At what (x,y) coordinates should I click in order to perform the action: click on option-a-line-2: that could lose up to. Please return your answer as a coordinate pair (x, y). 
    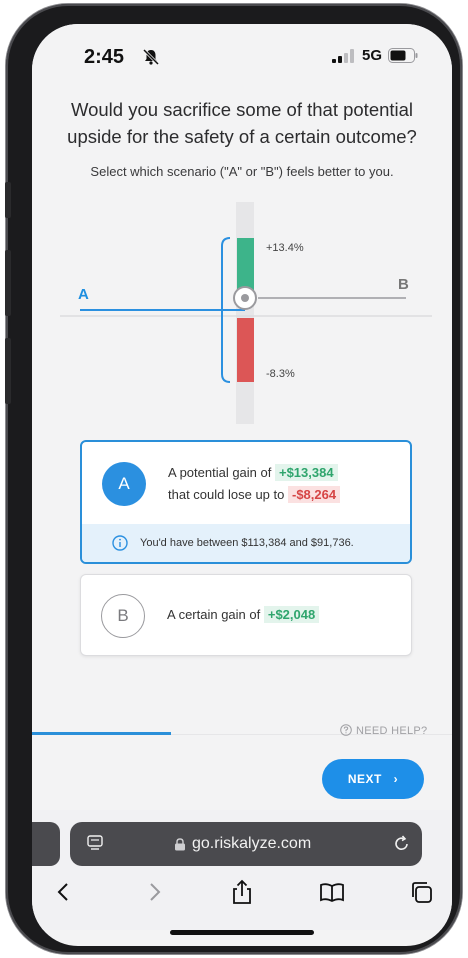
    Looking at the image, I should click on (226, 494).